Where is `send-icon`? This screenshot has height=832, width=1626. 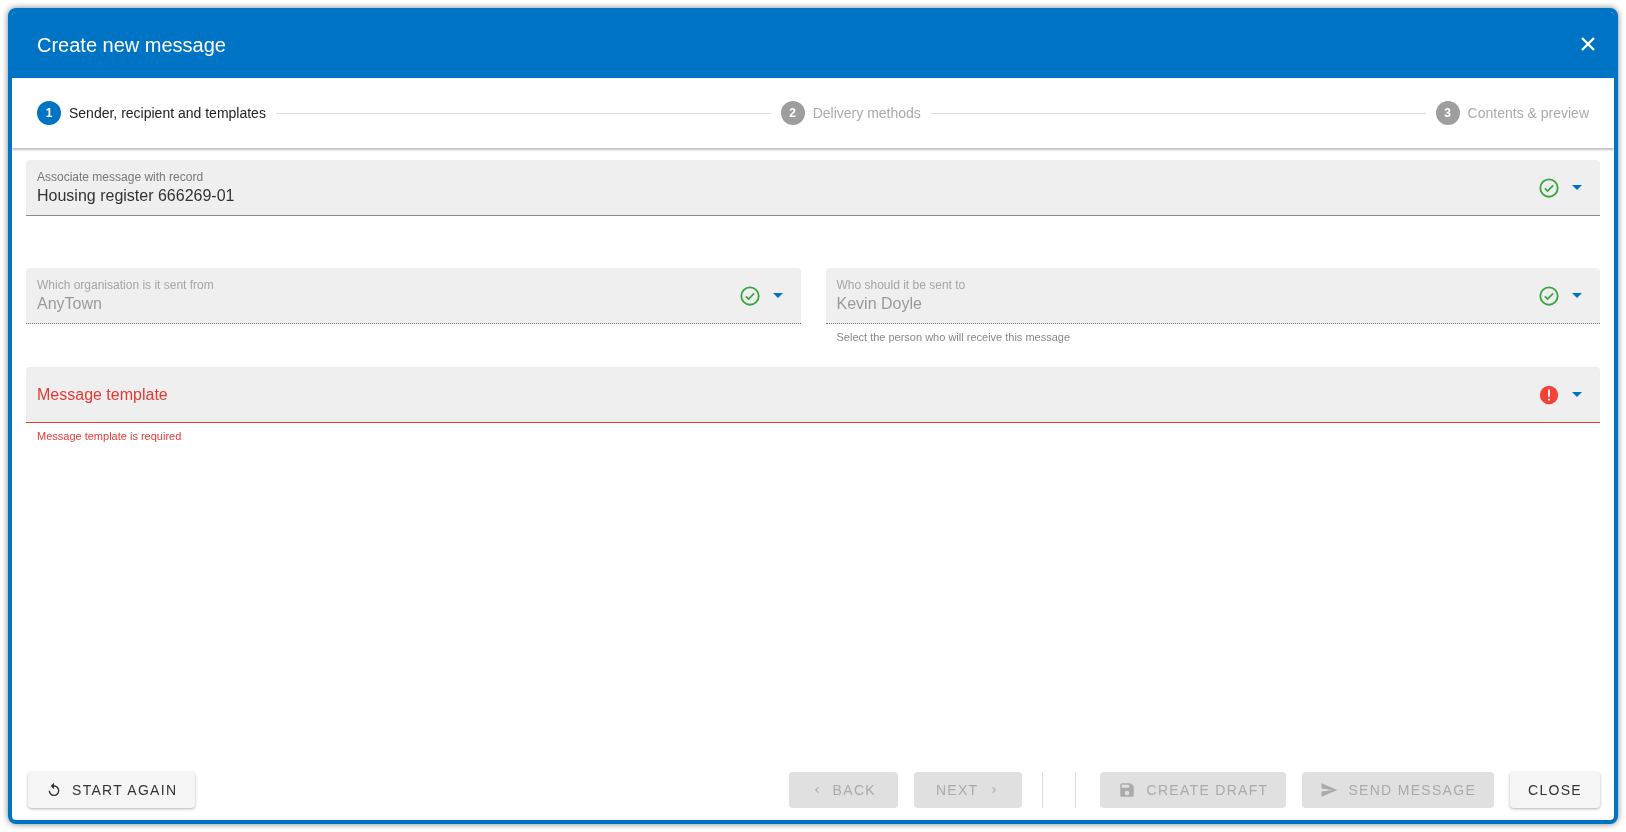 send-icon is located at coordinates (1329, 790).